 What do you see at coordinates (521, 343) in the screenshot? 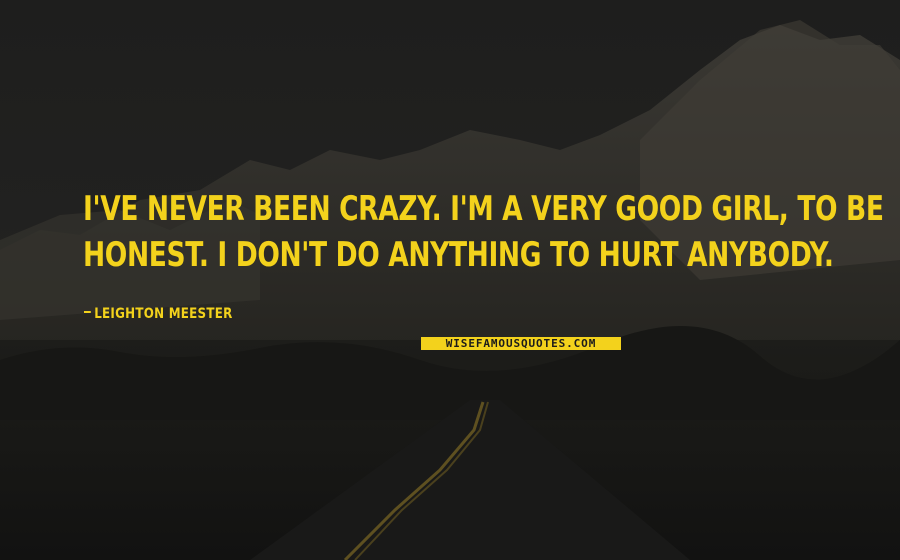
I see `watermark: WISEFAMOUSQUOTES.COM` at bounding box center [521, 343].